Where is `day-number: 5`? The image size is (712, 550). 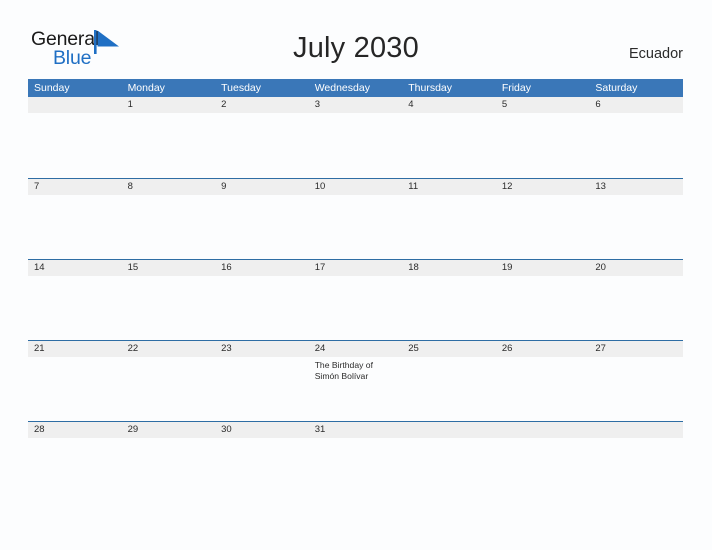
day-number: 5 is located at coordinates (543, 105).